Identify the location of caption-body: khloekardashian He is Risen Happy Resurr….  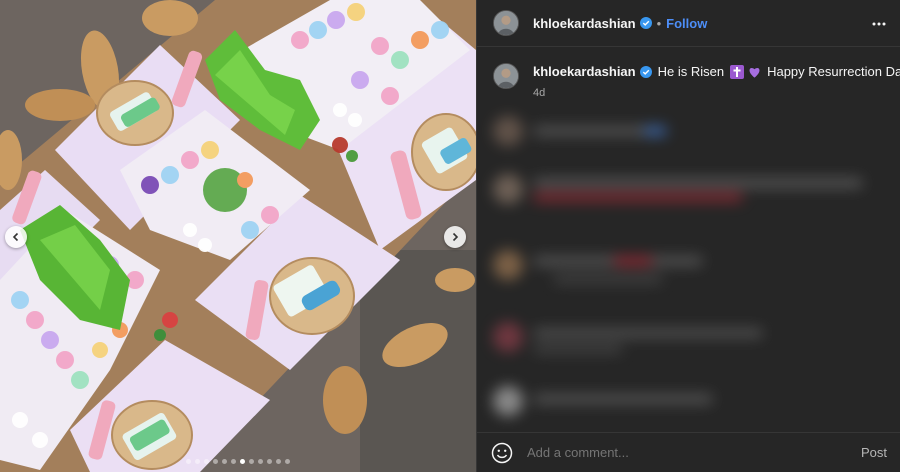
(716, 81).